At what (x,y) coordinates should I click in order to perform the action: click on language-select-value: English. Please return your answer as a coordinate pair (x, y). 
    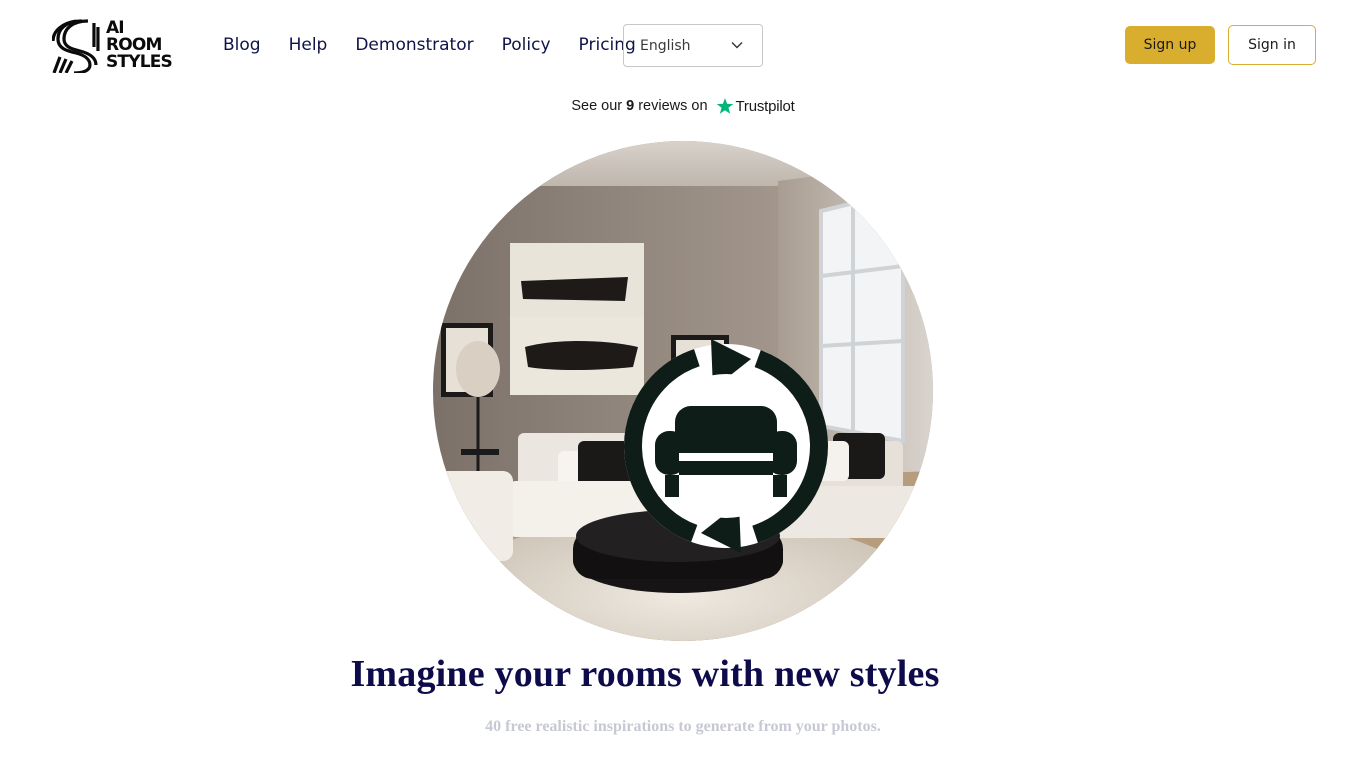
    Looking at the image, I should click on (665, 45).